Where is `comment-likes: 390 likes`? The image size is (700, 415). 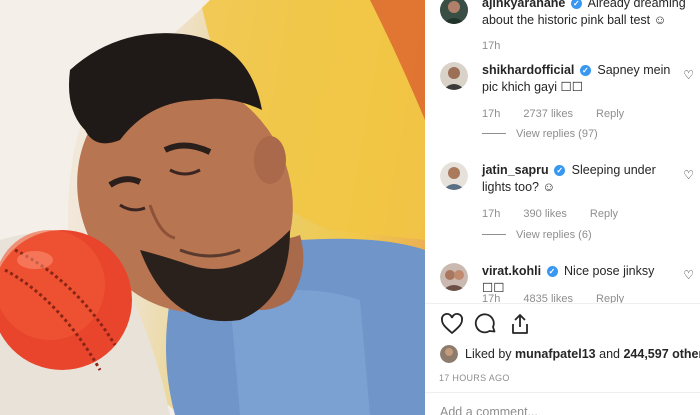 comment-likes: 390 likes is located at coordinates (544, 214).